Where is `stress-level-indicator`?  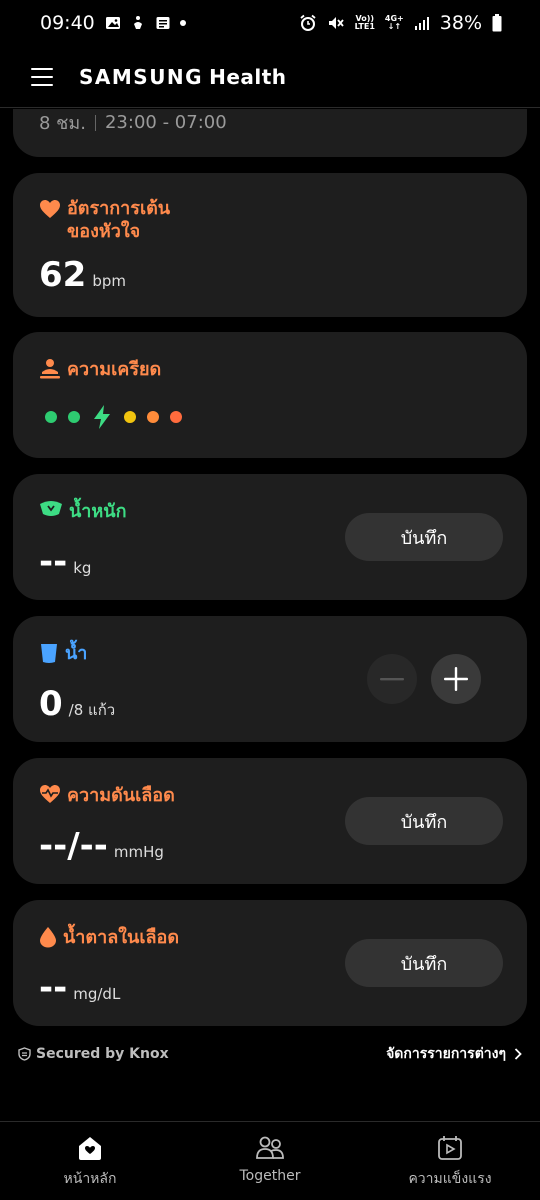 stress-level-indicator is located at coordinates (113, 417).